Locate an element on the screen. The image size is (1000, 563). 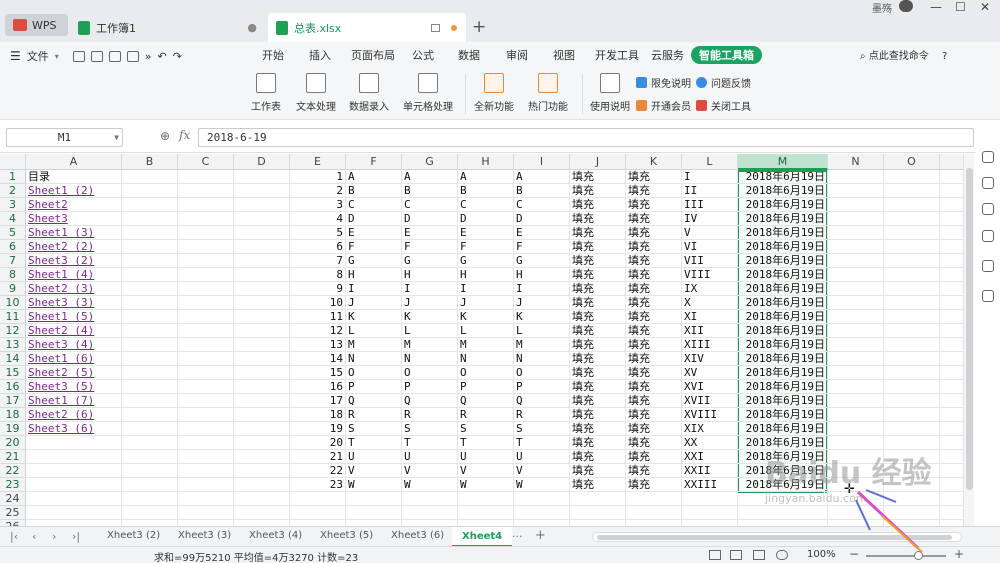
cell-number: 2 is located at coordinates (317, 191).